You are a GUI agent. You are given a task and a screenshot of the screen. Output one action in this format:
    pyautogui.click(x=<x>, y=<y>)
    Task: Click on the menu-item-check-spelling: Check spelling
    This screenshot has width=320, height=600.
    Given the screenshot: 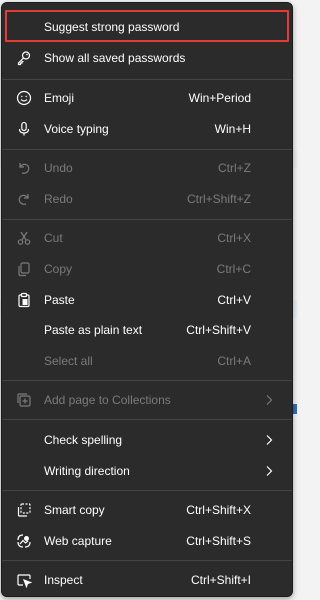 What is the action you would take?
    pyautogui.click(x=147, y=440)
    